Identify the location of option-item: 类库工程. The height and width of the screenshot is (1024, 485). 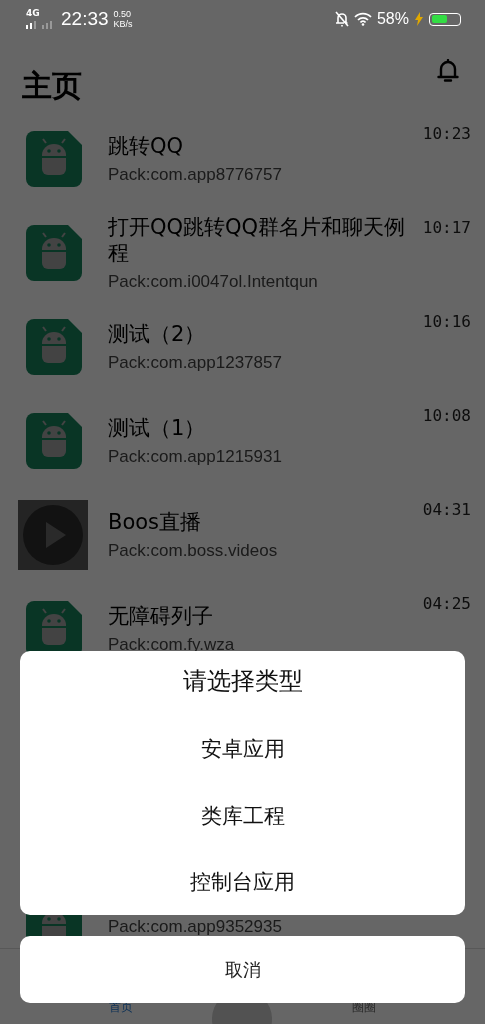
(242, 815).